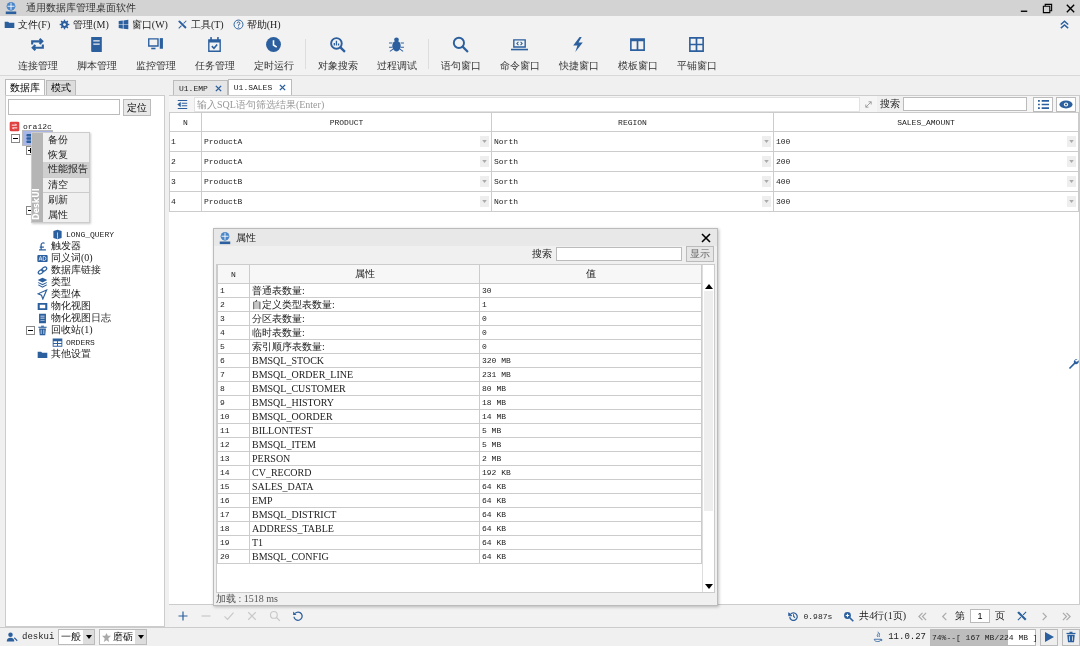 This screenshot has height=646, width=1080. What do you see at coordinates (527, 104) in the screenshot?
I see `sql-filter-field: 输入SQL语句筛选结果(Enter)` at bounding box center [527, 104].